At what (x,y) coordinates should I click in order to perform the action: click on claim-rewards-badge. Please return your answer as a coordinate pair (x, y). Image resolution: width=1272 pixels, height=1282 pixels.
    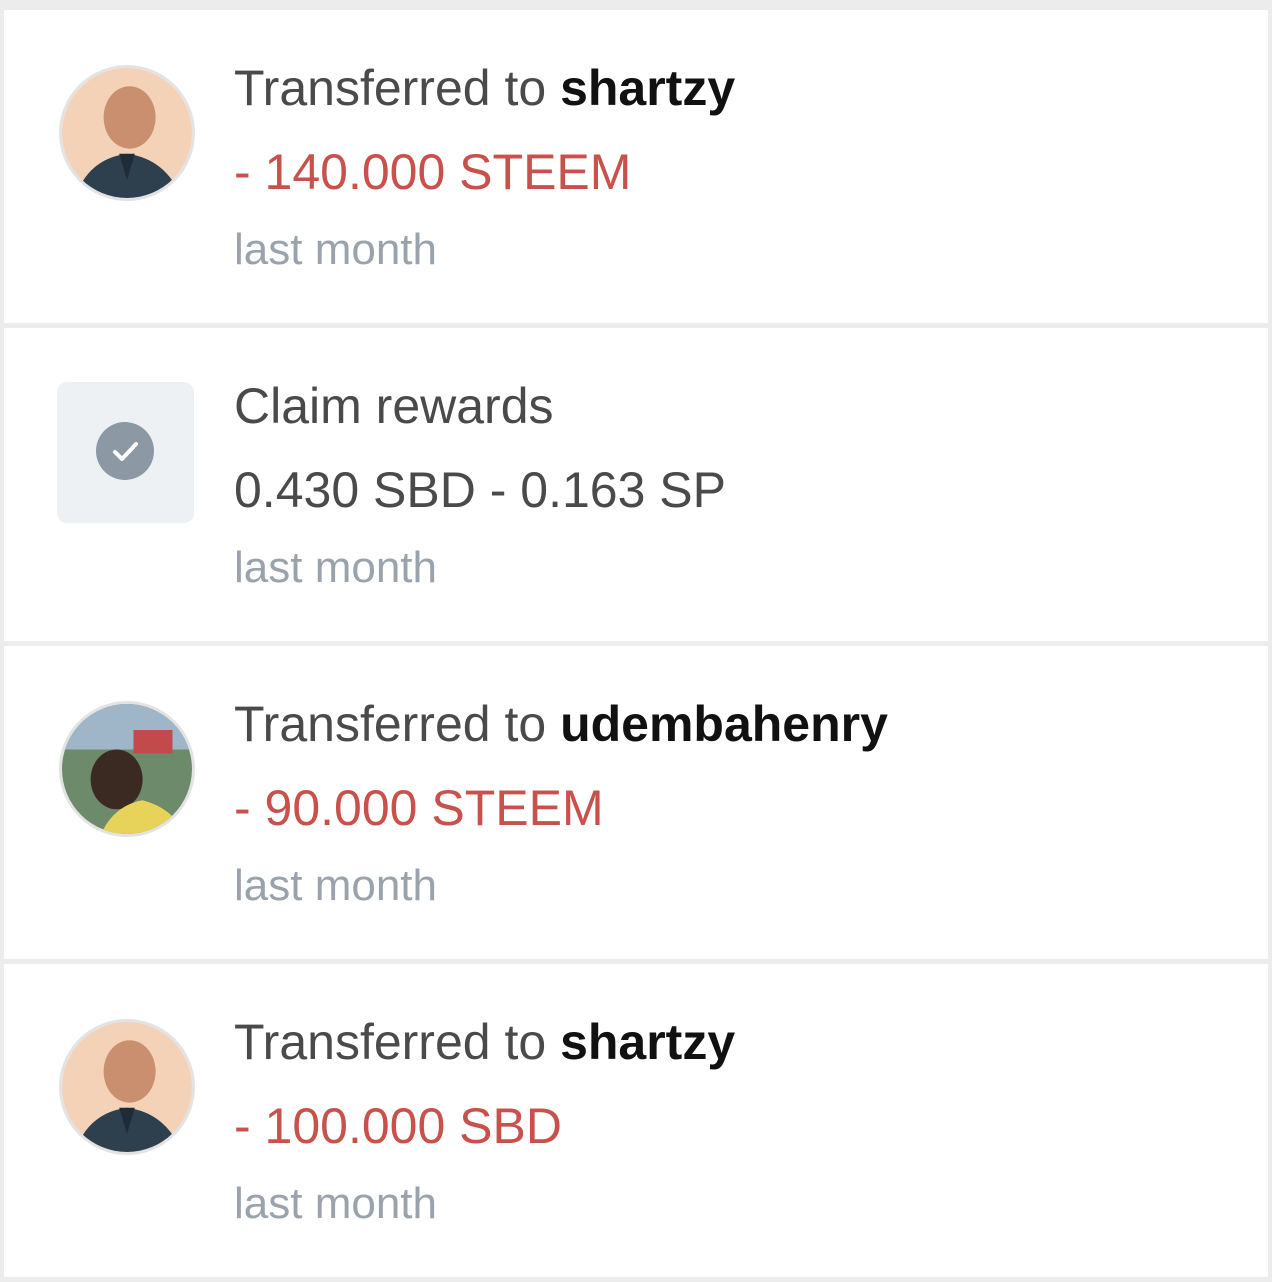
    Looking at the image, I should click on (125, 452).